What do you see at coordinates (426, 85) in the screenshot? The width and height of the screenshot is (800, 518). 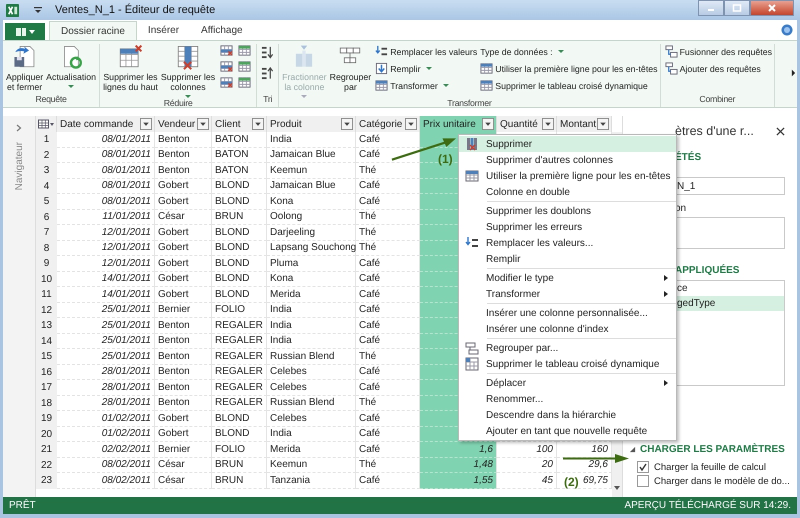 I see `ribbon-button: Transformer` at bounding box center [426, 85].